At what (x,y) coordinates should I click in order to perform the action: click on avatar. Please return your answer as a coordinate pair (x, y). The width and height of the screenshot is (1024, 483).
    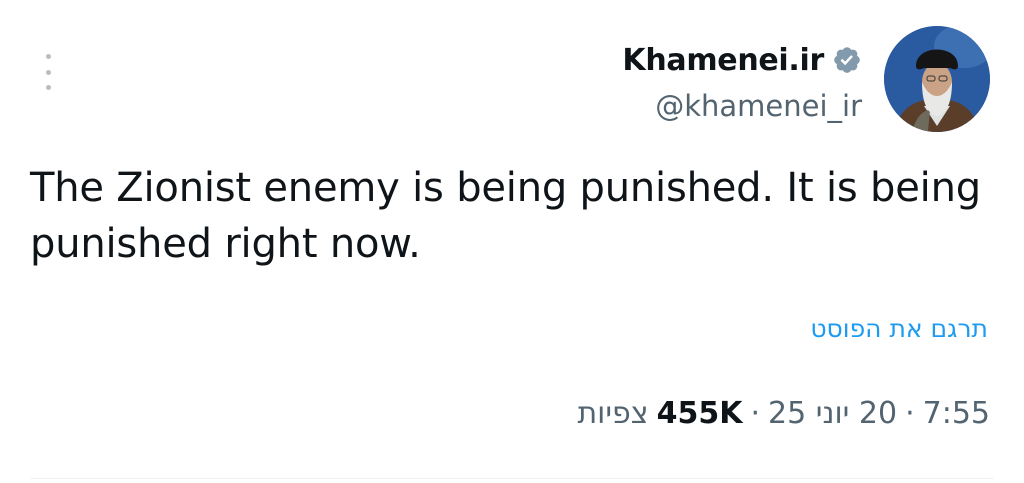
    Looking at the image, I should click on (937, 79).